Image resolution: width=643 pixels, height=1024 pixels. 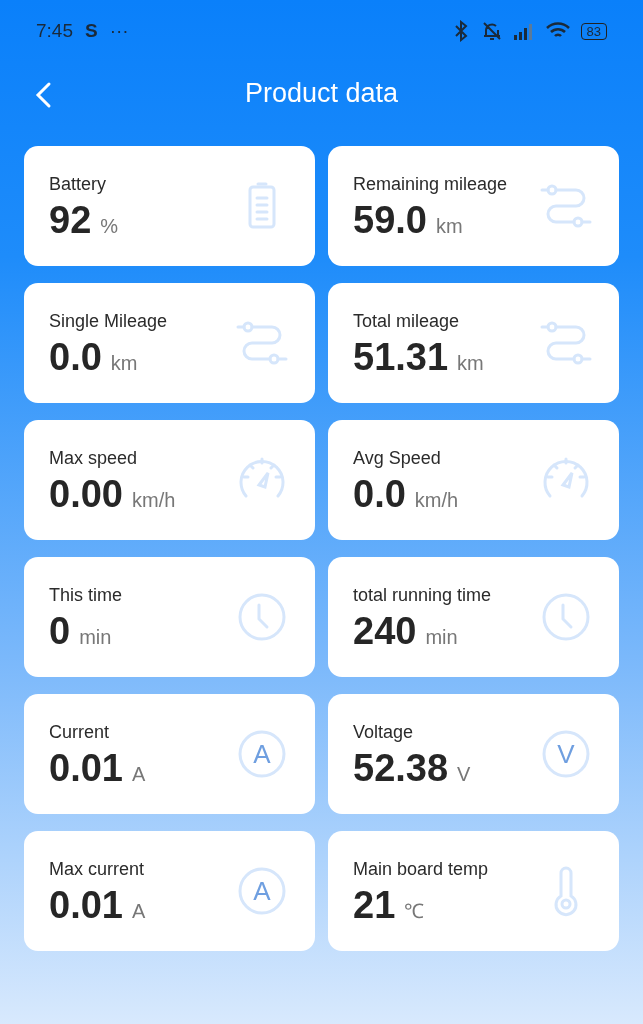 What do you see at coordinates (464, 774) in the screenshot?
I see `stat-unit: V` at bounding box center [464, 774].